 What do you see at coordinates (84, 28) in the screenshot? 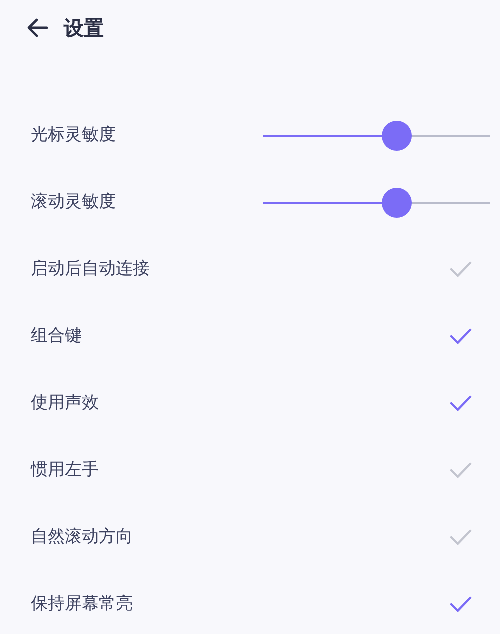
I see `page-title: 设置` at bounding box center [84, 28].